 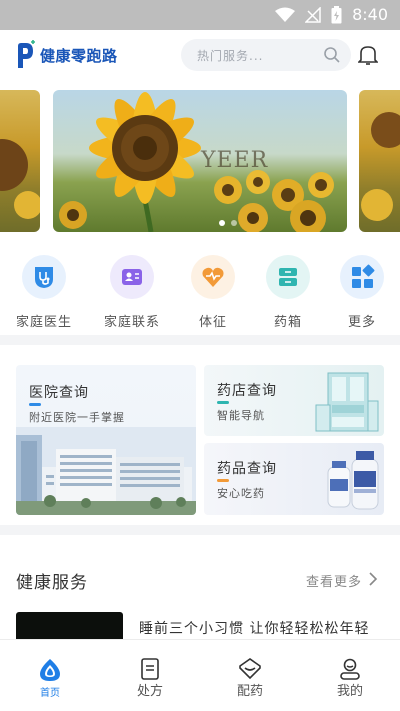 I want to click on tab-dispense: 配药, so click(x=250, y=675).